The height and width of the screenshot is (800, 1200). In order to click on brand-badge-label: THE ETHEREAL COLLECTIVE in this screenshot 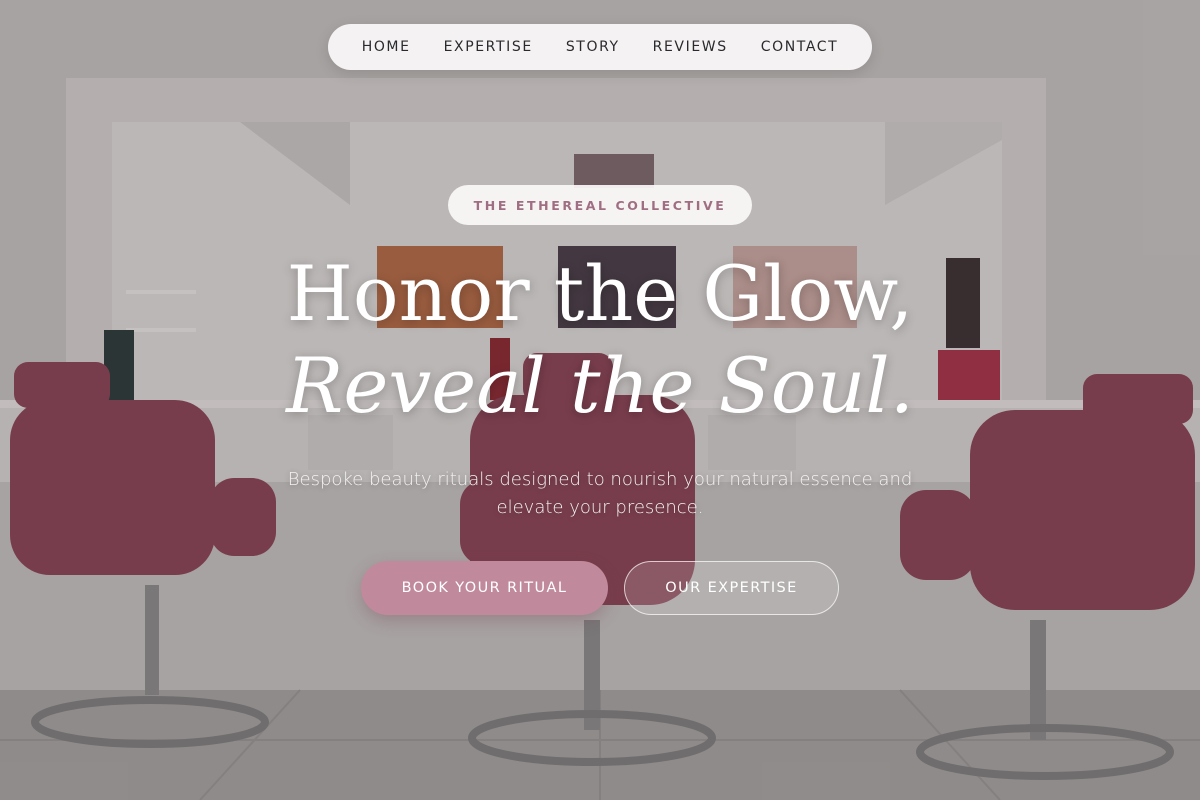, I will do `click(600, 205)`.